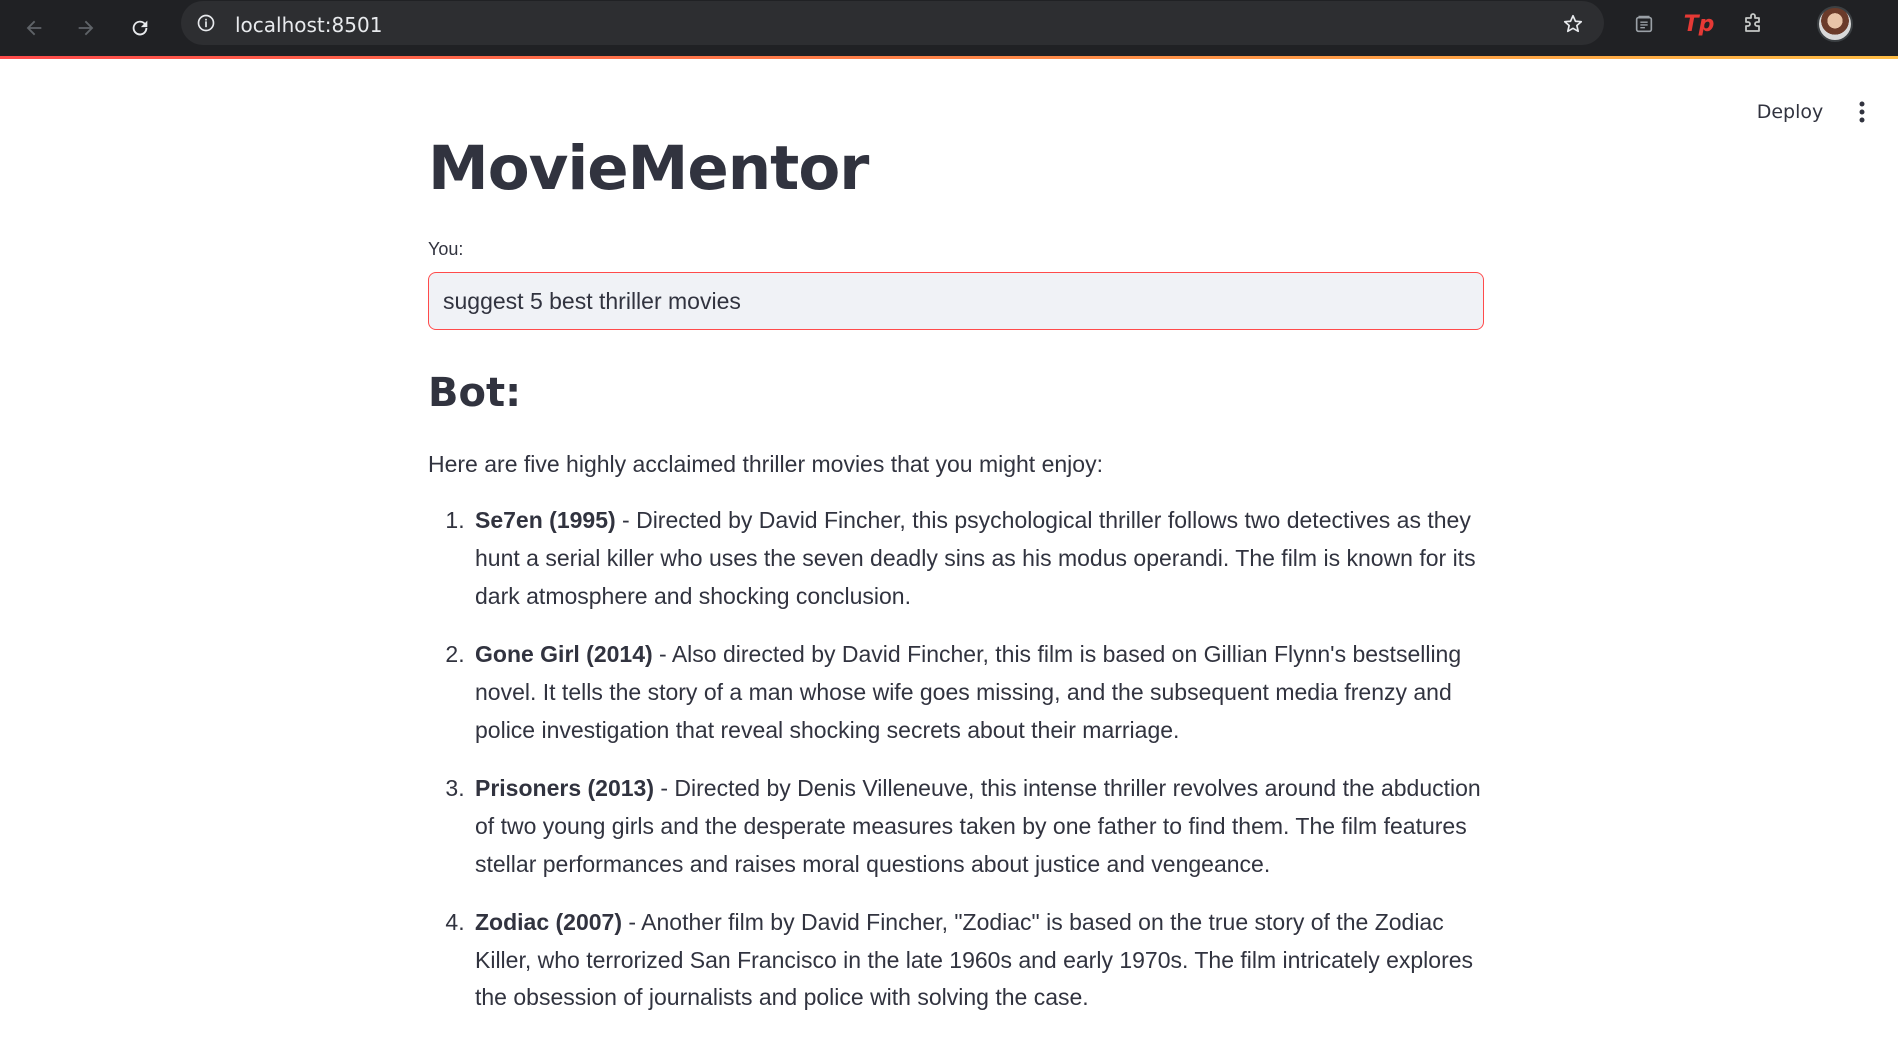  What do you see at coordinates (1835, 24) in the screenshot?
I see `profile-avatar` at bounding box center [1835, 24].